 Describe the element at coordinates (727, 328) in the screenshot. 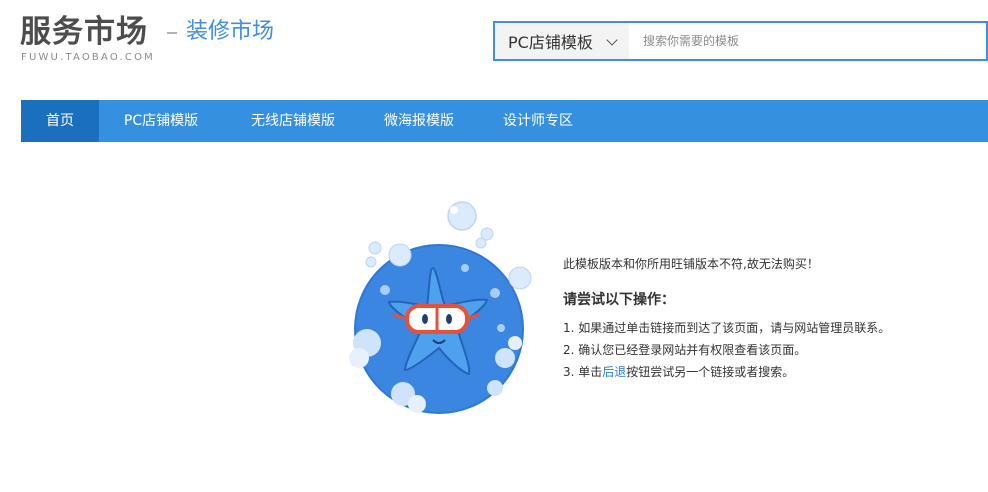

I see `suggestion-step-1: 1. 如果通过单击链接而到达了该页面，请与网站管理员联系。` at that location.